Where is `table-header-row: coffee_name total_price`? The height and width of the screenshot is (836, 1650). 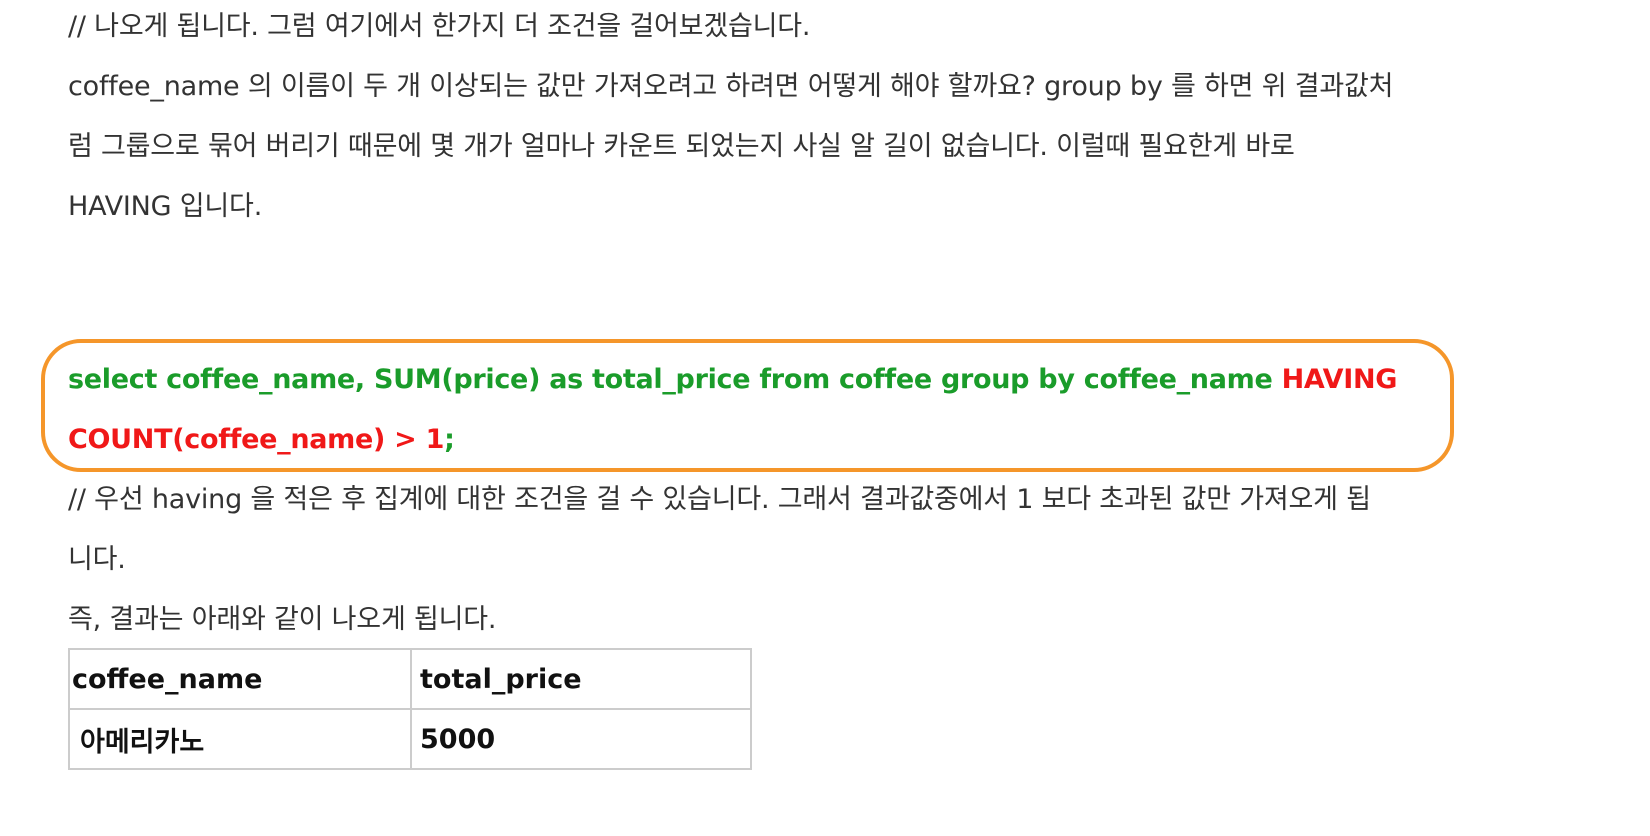
table-header-row: coffee_name total_price is located at coordinates (410, 679).